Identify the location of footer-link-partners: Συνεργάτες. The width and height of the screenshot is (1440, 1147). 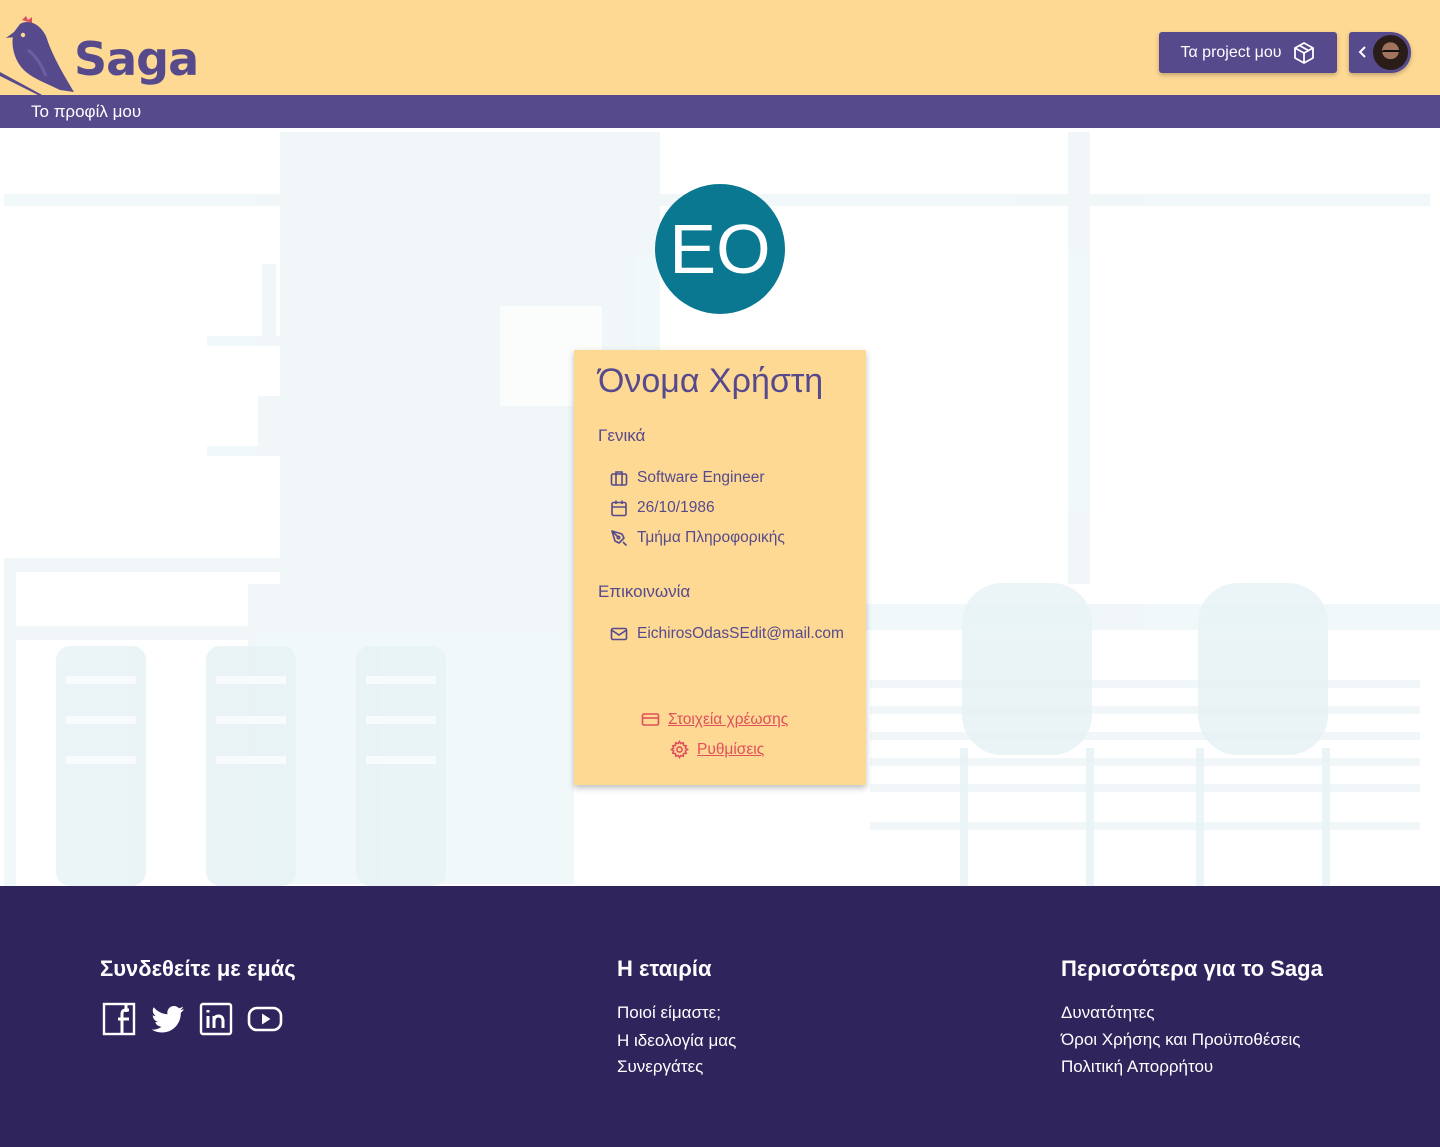
(660, 1067).